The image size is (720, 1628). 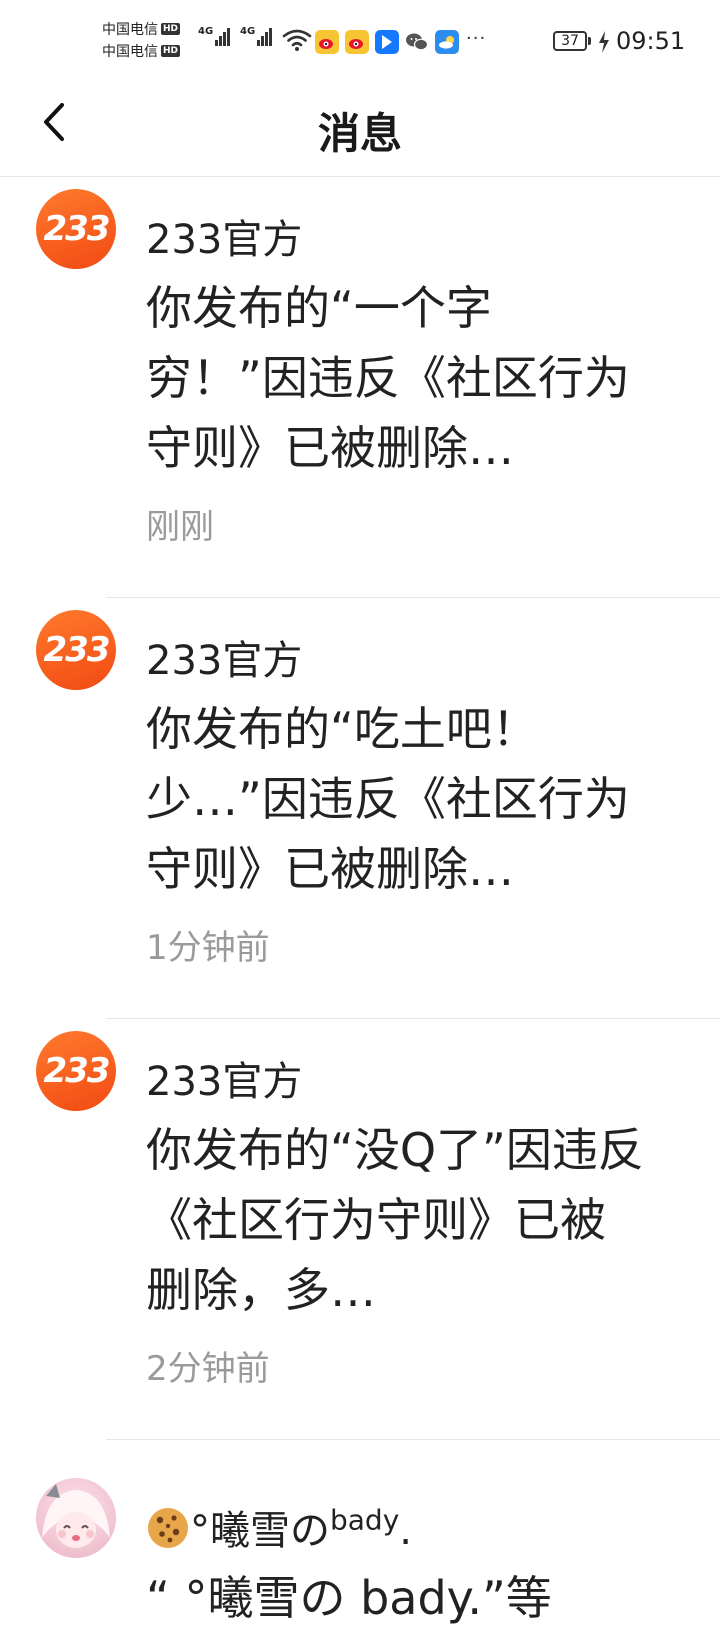 What do you see at coordinates (148, 40) in the screenshot?
I see `carrier-info: 中国电信 HD 中国电信 HD` at bounding box center [148, 40].